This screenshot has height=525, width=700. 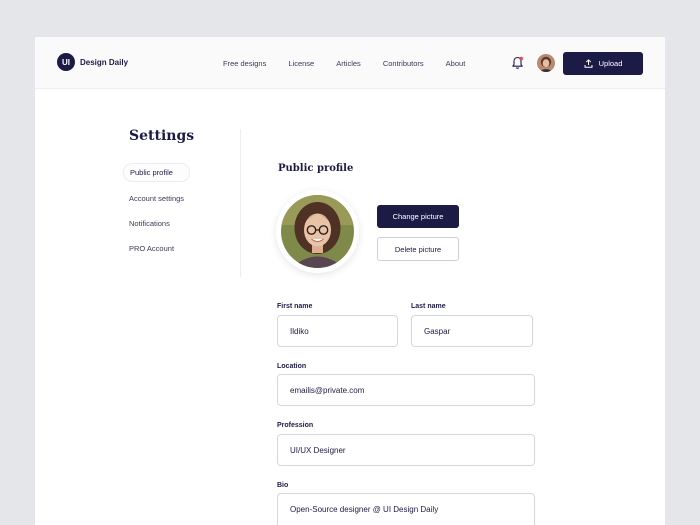 I want to click on nav-link-contributors: Contributors, so click(x=403, y=63).